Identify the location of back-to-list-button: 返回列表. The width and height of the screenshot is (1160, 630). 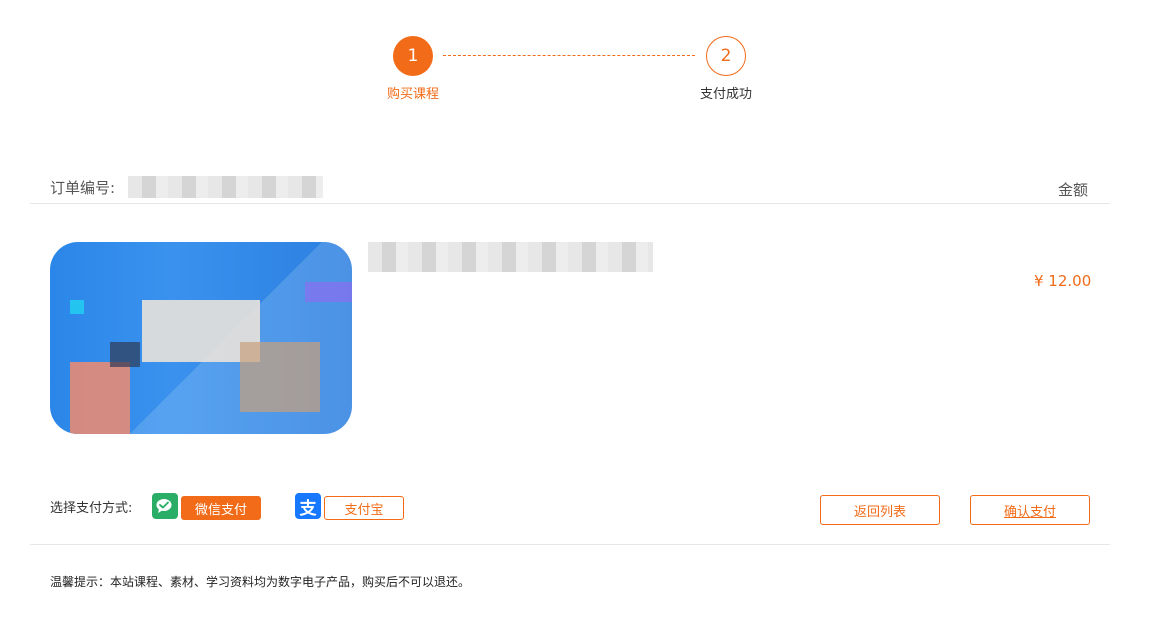
(880, 510).